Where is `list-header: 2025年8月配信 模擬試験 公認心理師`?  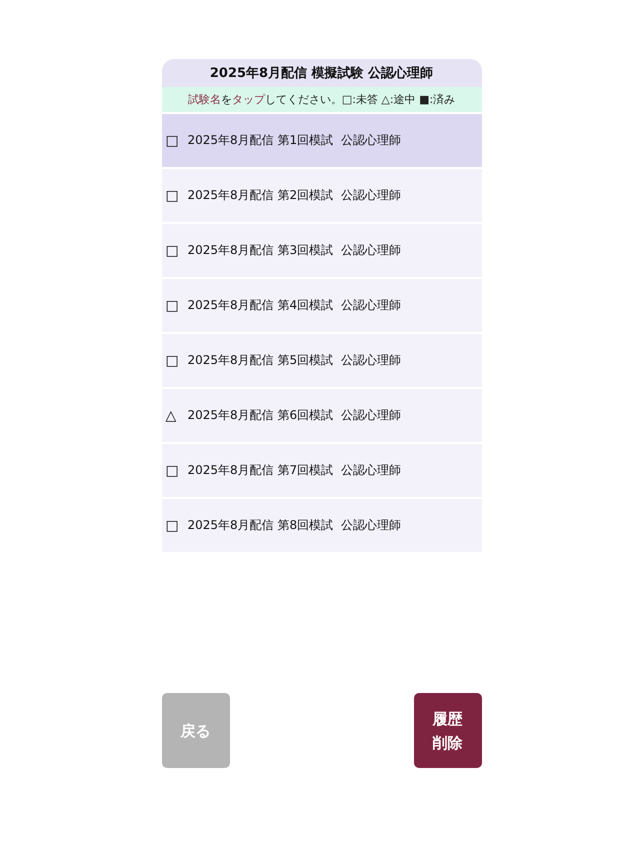
list-header: 2025年8月配信 模擬試験 公認心理師 is located at coordinates (322, 73).